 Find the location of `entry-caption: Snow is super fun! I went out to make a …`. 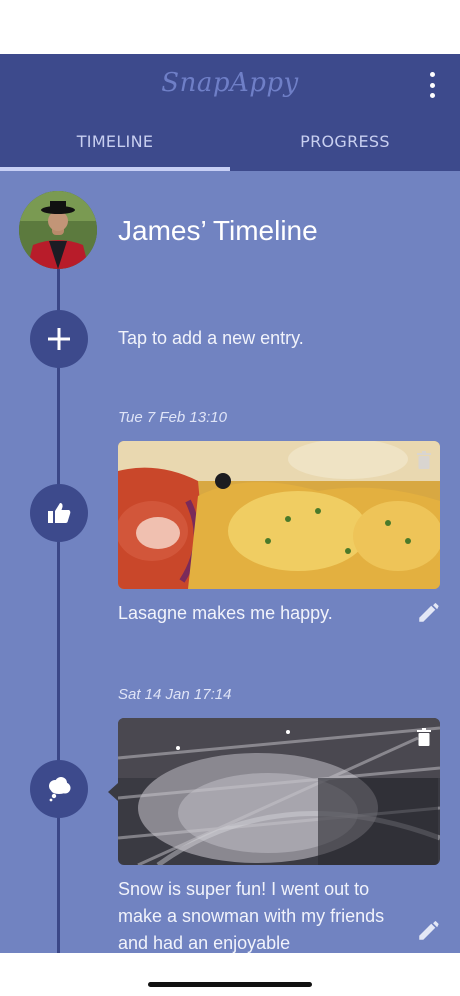

entry-caption: Snow is super fun! I went out to make a … is located at coordinates (251, 916).